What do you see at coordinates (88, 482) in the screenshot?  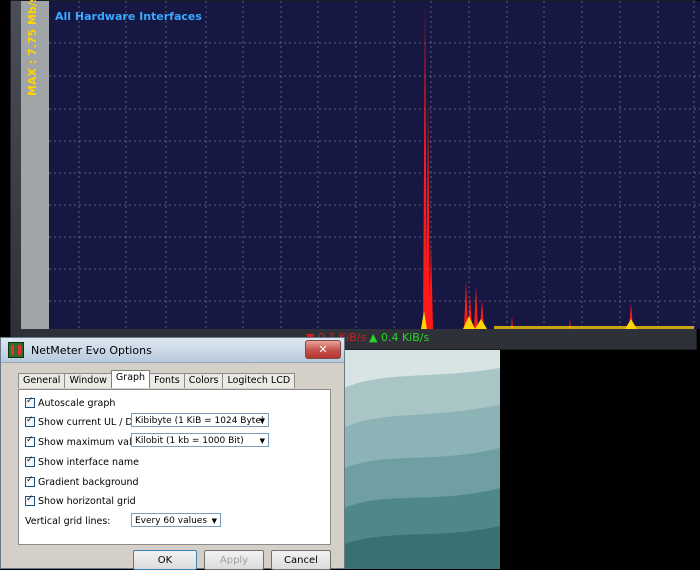 I see `gradient-label: Gradient background` at bounding box center [88, 482].